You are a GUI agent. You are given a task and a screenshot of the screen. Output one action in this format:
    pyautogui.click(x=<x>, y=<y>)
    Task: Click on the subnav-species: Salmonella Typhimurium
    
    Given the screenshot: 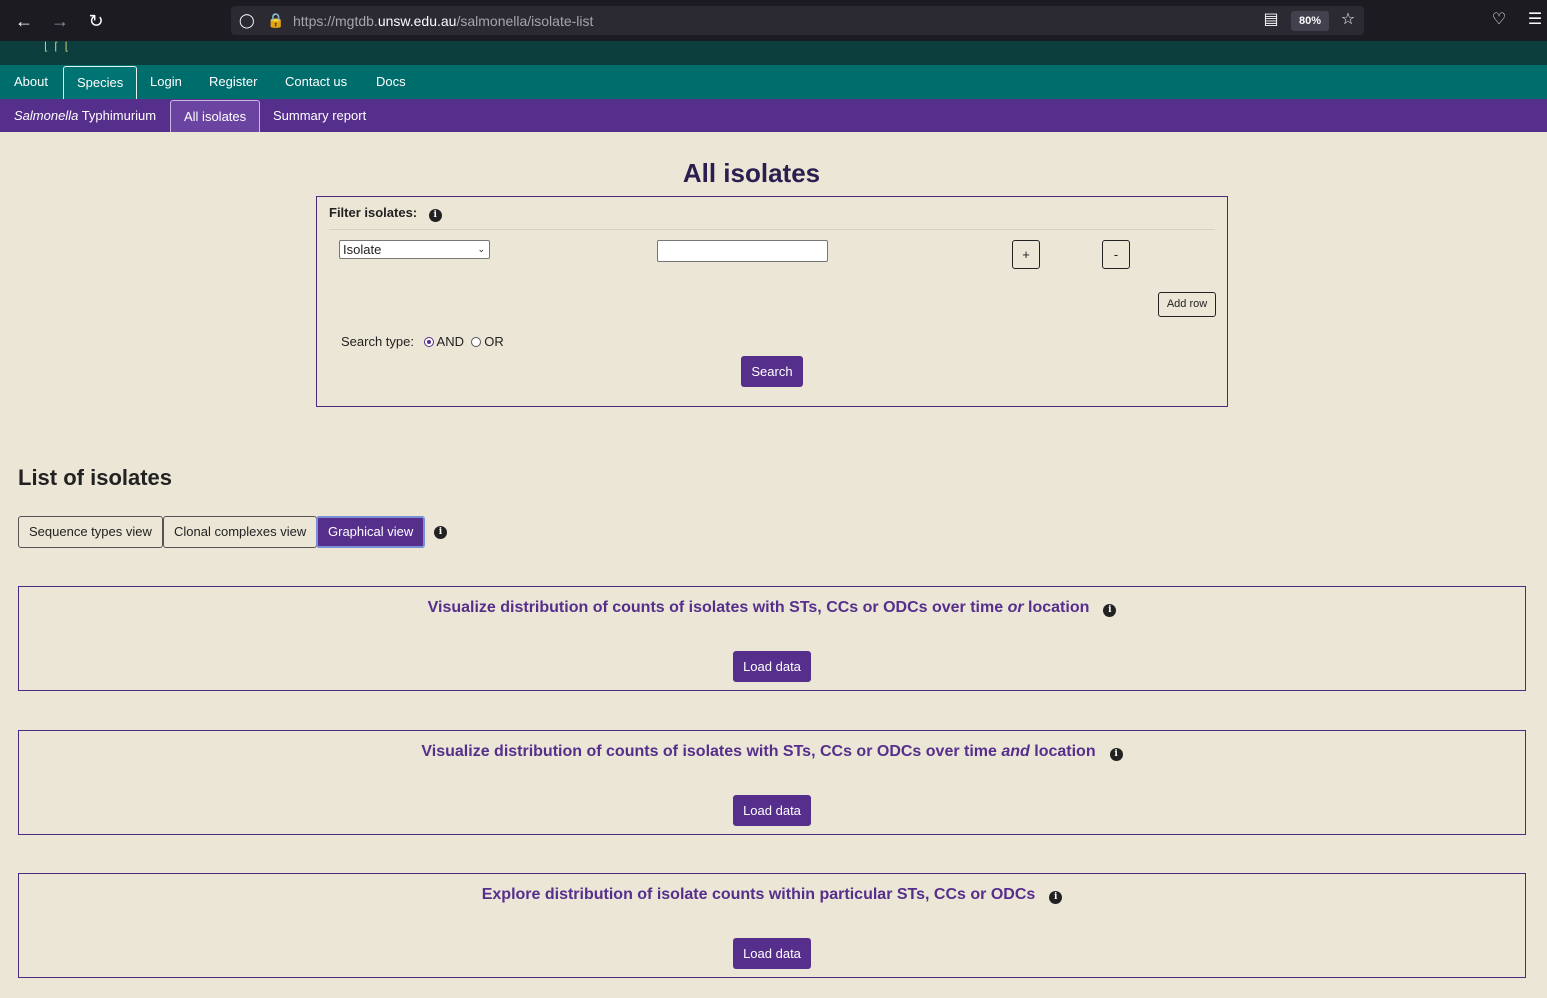 What is the action you would take?
    pyautogui.click(x=85, y=115)
    